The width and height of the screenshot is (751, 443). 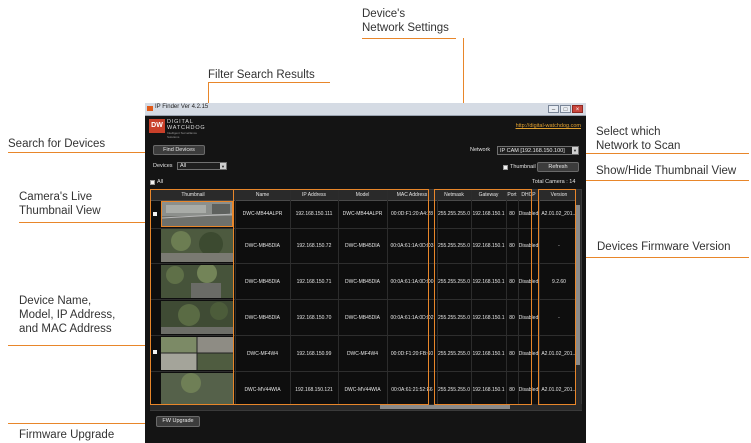 What do you see at coordinates (57, 144) in the screenshot?
I see `callout-search: Search for Devices` at bounding box center [57, 144].